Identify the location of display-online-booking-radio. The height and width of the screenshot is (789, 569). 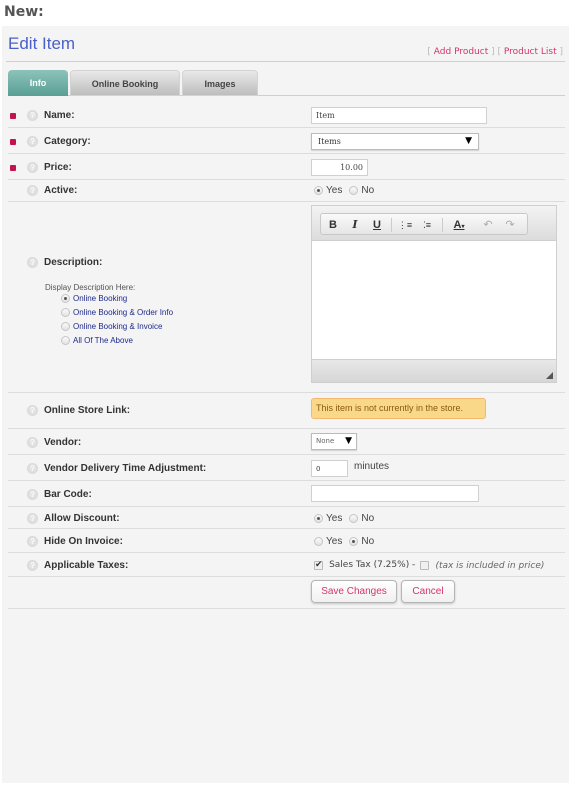
(65, 299).